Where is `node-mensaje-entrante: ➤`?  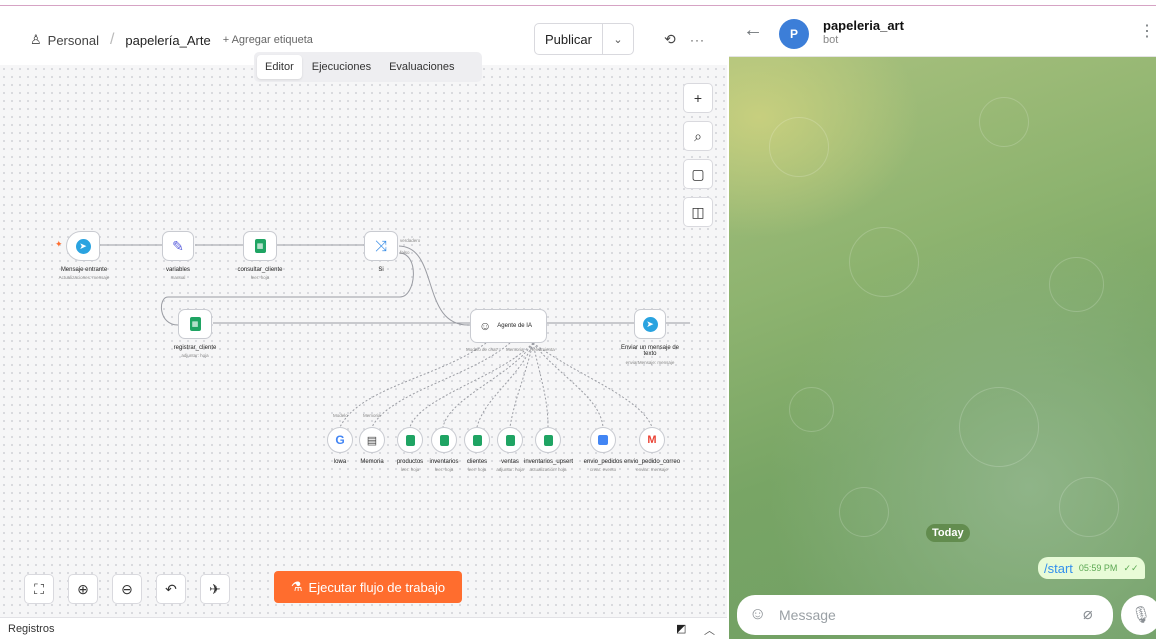
node-mensaje-entrante: ➤ is located at coordinates (83, 246).